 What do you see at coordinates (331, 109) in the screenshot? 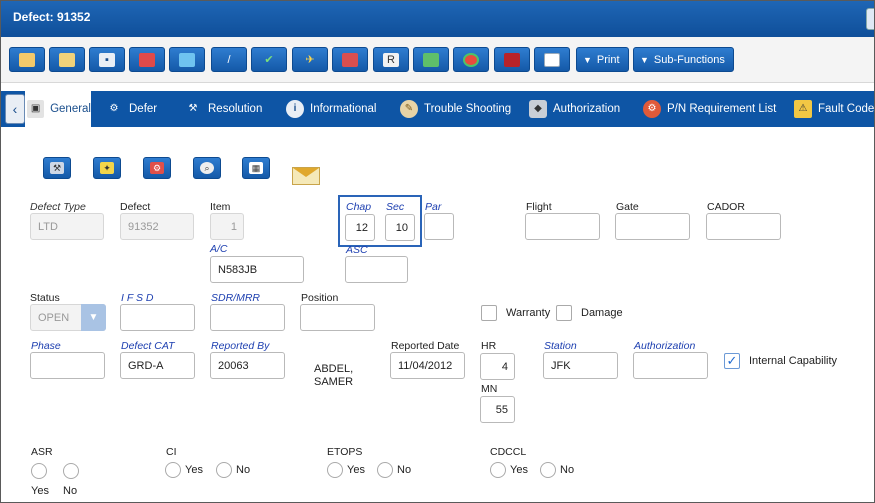
I see `tab-informational: i Informational` at bounding box center [331, 109].